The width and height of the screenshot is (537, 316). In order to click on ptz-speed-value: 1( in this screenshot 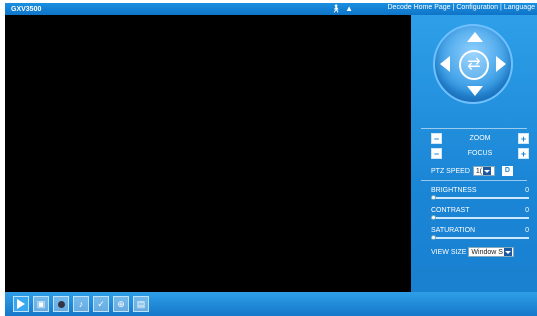, I will do `click(479, 171)`.